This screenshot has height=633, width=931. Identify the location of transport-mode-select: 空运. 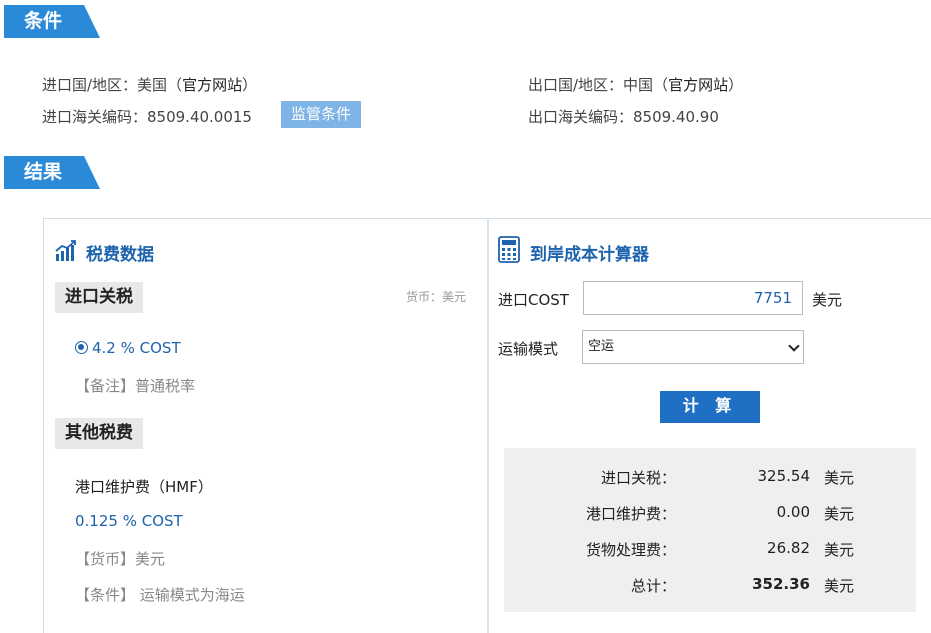
(693, 347).